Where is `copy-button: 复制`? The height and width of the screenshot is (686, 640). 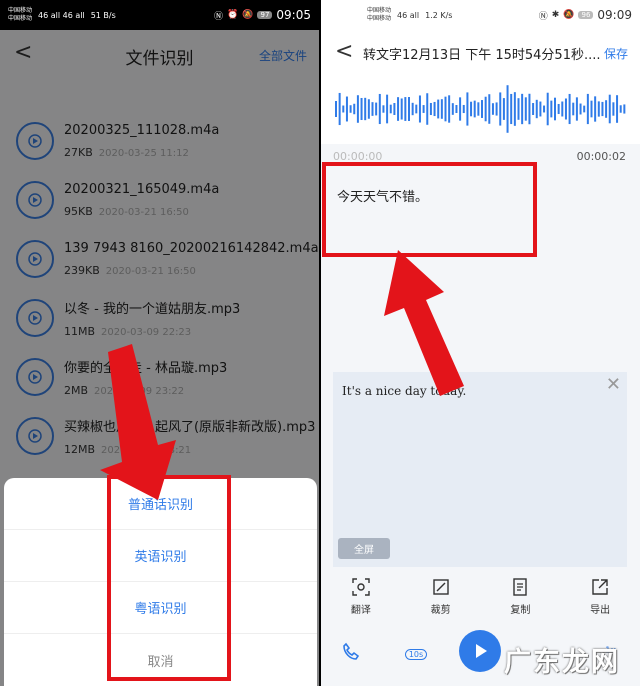 copy-button: 复制 is located at coordinates (521, 596).